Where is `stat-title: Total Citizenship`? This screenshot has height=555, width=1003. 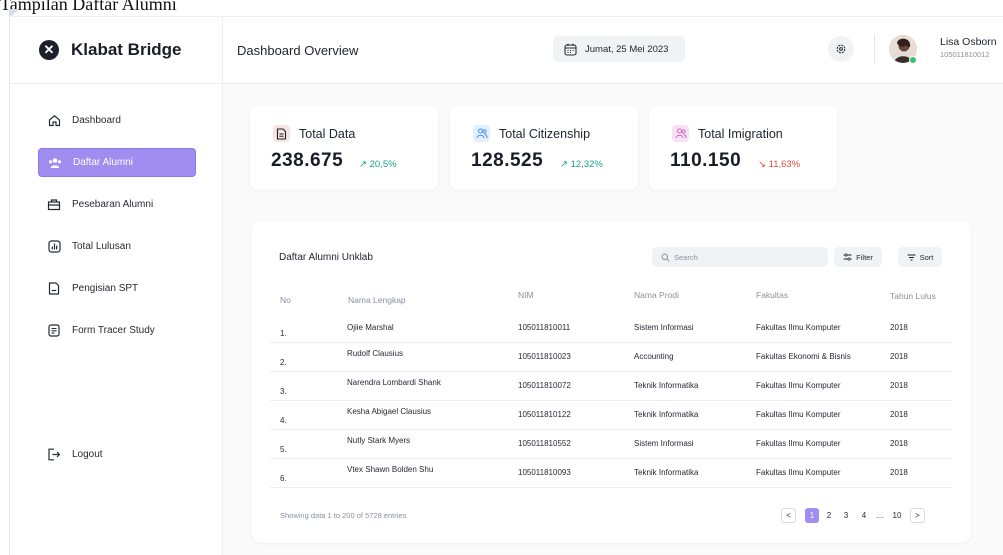 stat-title: Total Citizenship is located at coordinates (545, 133).